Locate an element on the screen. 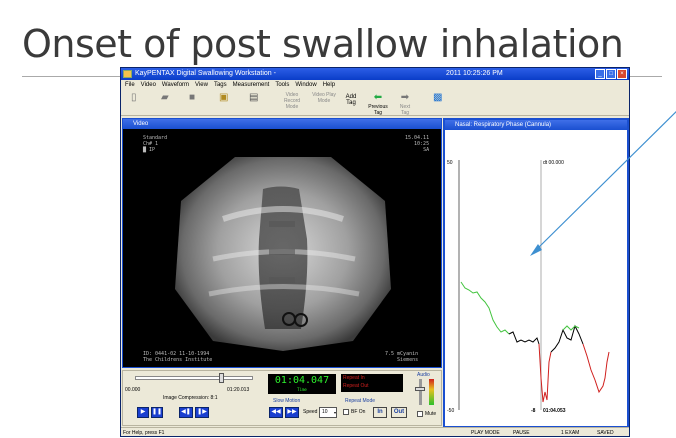 Image resolution: width=676 pixels, height=438 pixels. help-button: ▩ is located at coordinates (437, 98).